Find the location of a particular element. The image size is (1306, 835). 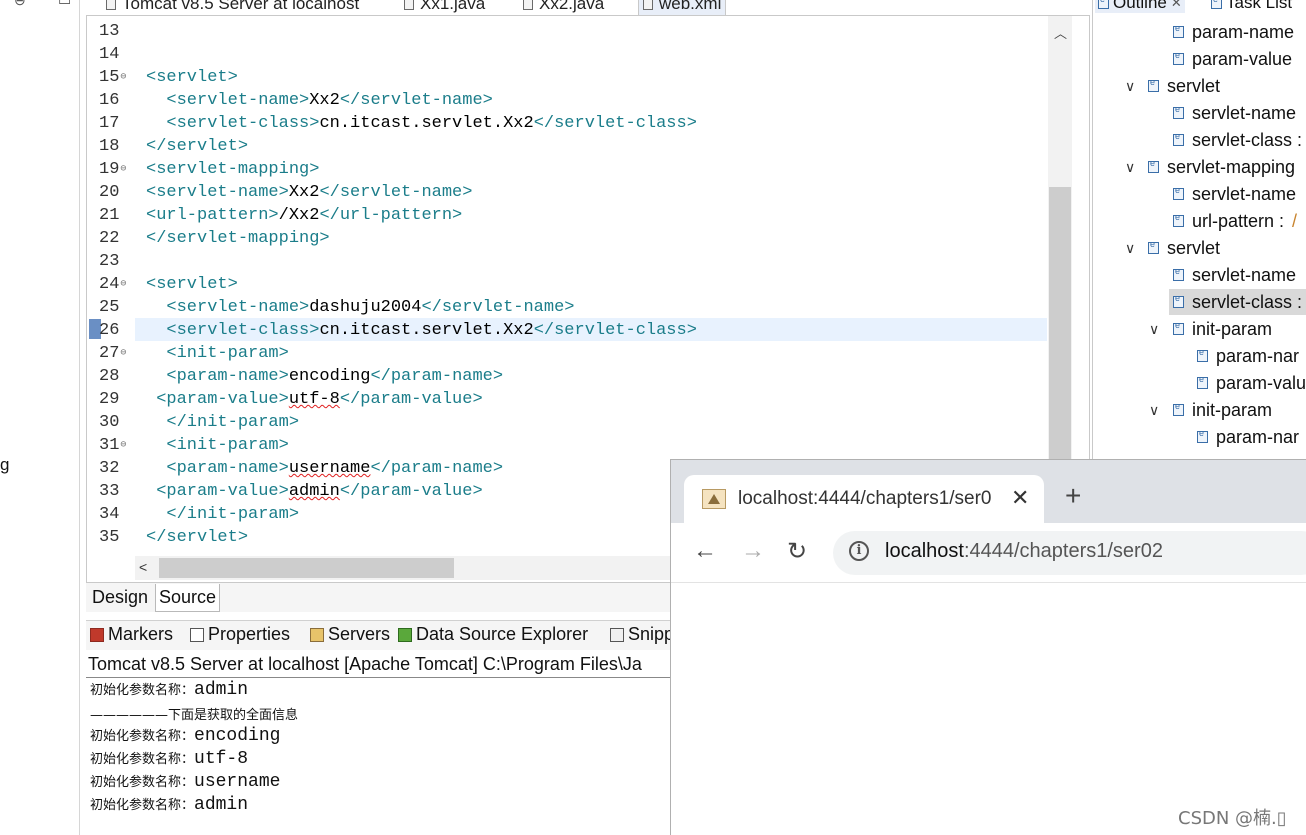

tab-tomcat-server: Tomcat v8.5 Server at localhost is located at coordinates (232, 7).